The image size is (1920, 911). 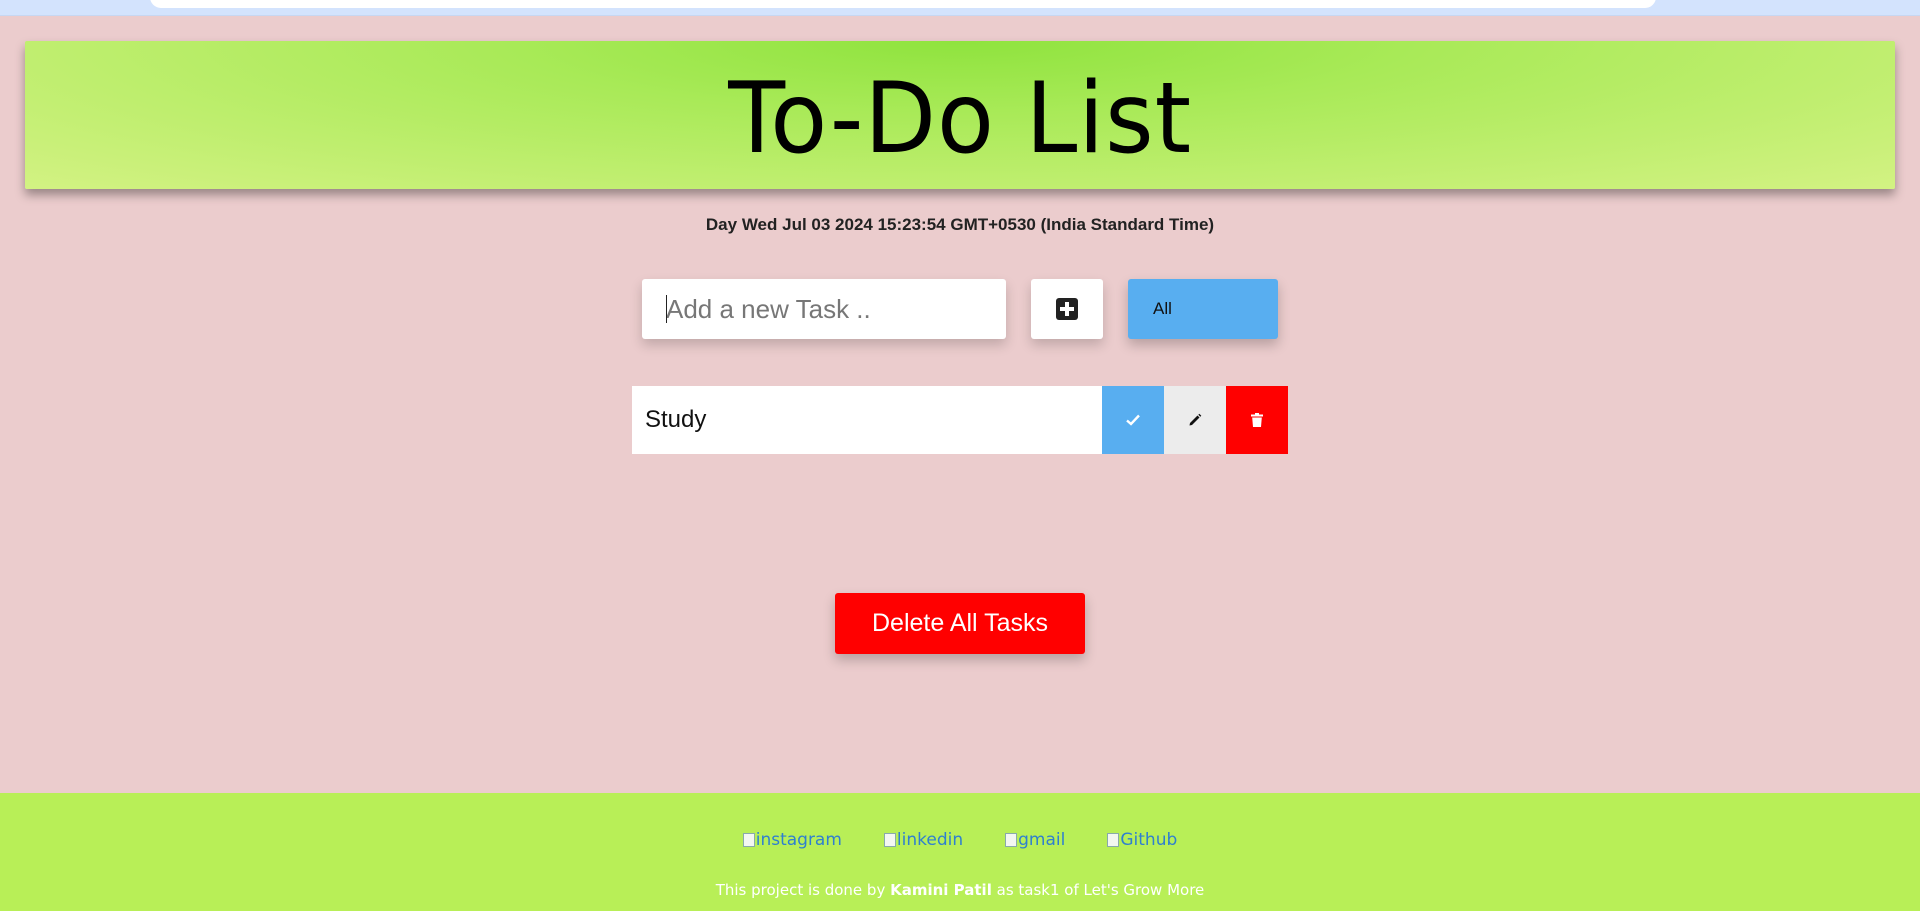 What do you see at coordinates (798, 840) in the screenshot?
I see `instagram-alt-text: instagram` at bounding box center [798, 840].